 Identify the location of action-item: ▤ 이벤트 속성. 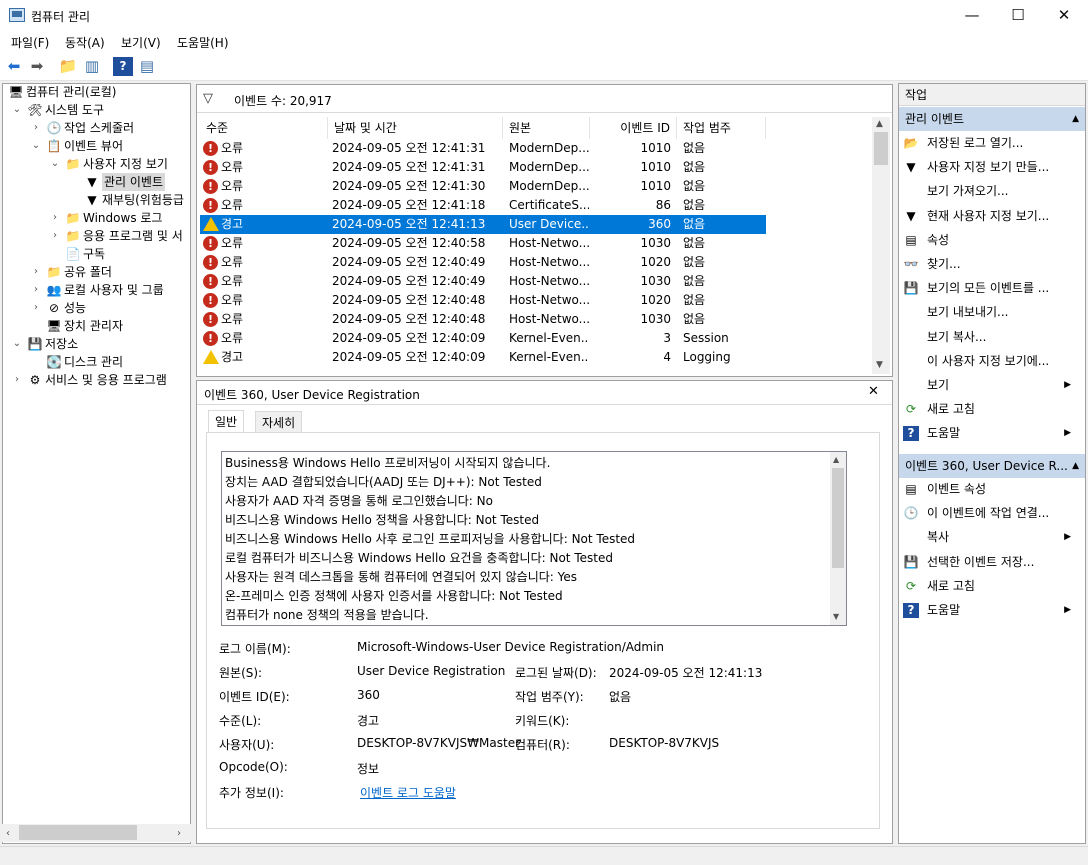
(991, 489).